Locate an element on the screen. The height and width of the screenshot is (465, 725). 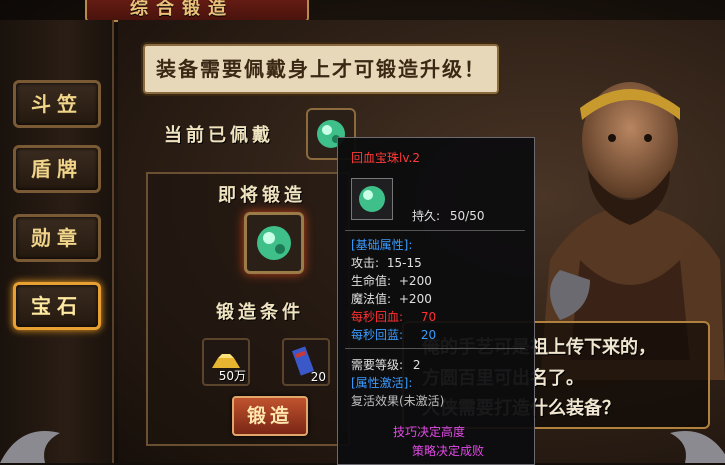
menu-item-gem: 宝石 is located at coordinates (57, 306).